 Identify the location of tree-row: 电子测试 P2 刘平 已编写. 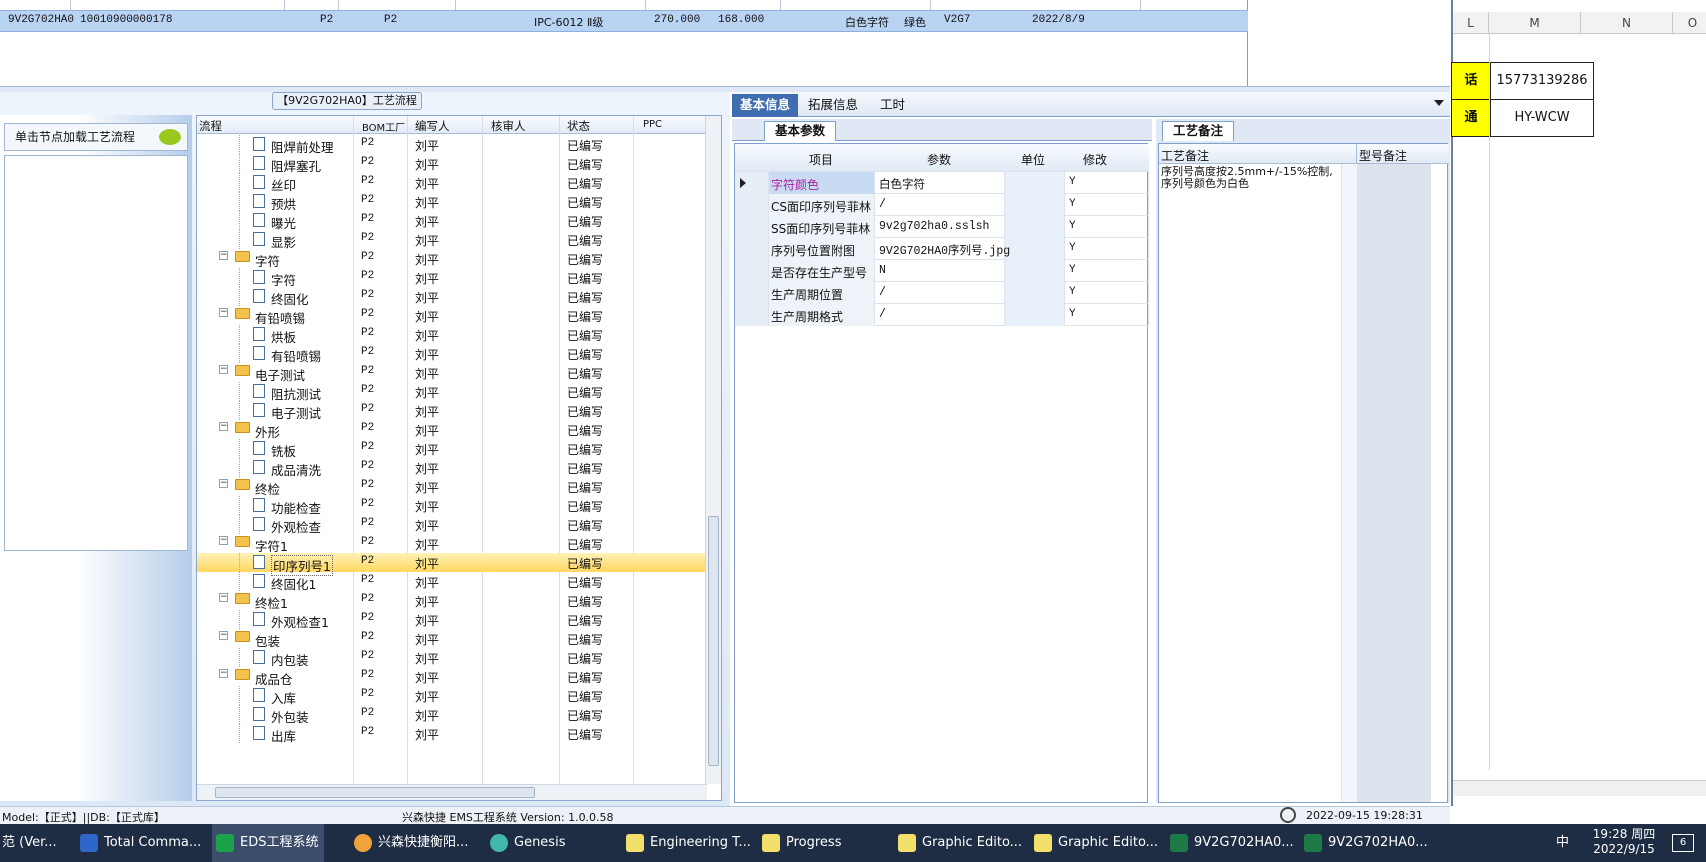
(452, 411).